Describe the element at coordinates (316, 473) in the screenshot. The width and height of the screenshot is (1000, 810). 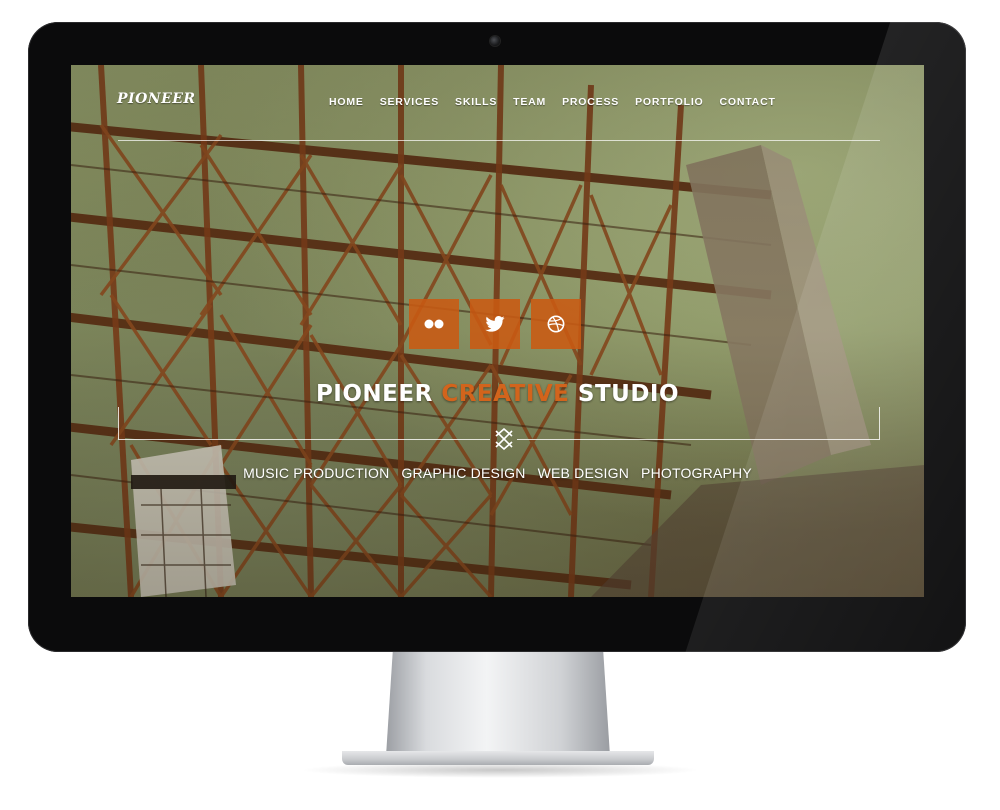
I see `service-music-production: MUSIC PRODUCTION` at that location.